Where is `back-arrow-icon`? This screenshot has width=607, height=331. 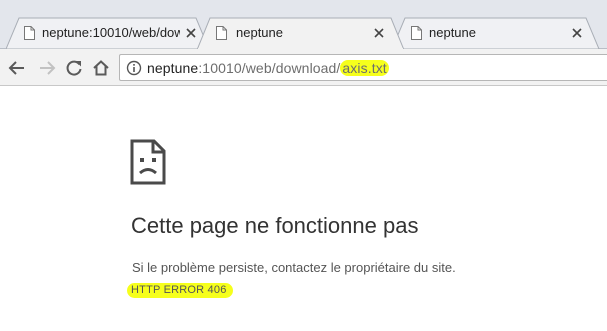 back-arrow-icon is located at coordinates (17, 68).